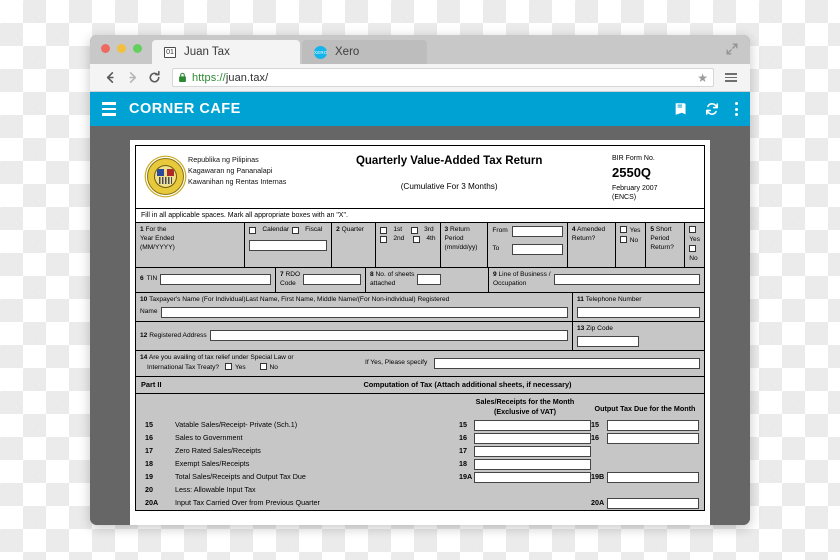 The height and width of the screenshot is (560, 840). I want to click on row-key-output: 15, so click(595, 425).